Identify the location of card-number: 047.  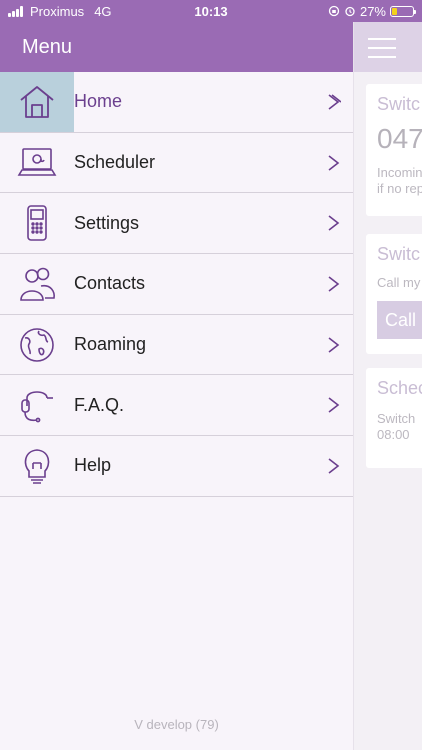
(399, 138).